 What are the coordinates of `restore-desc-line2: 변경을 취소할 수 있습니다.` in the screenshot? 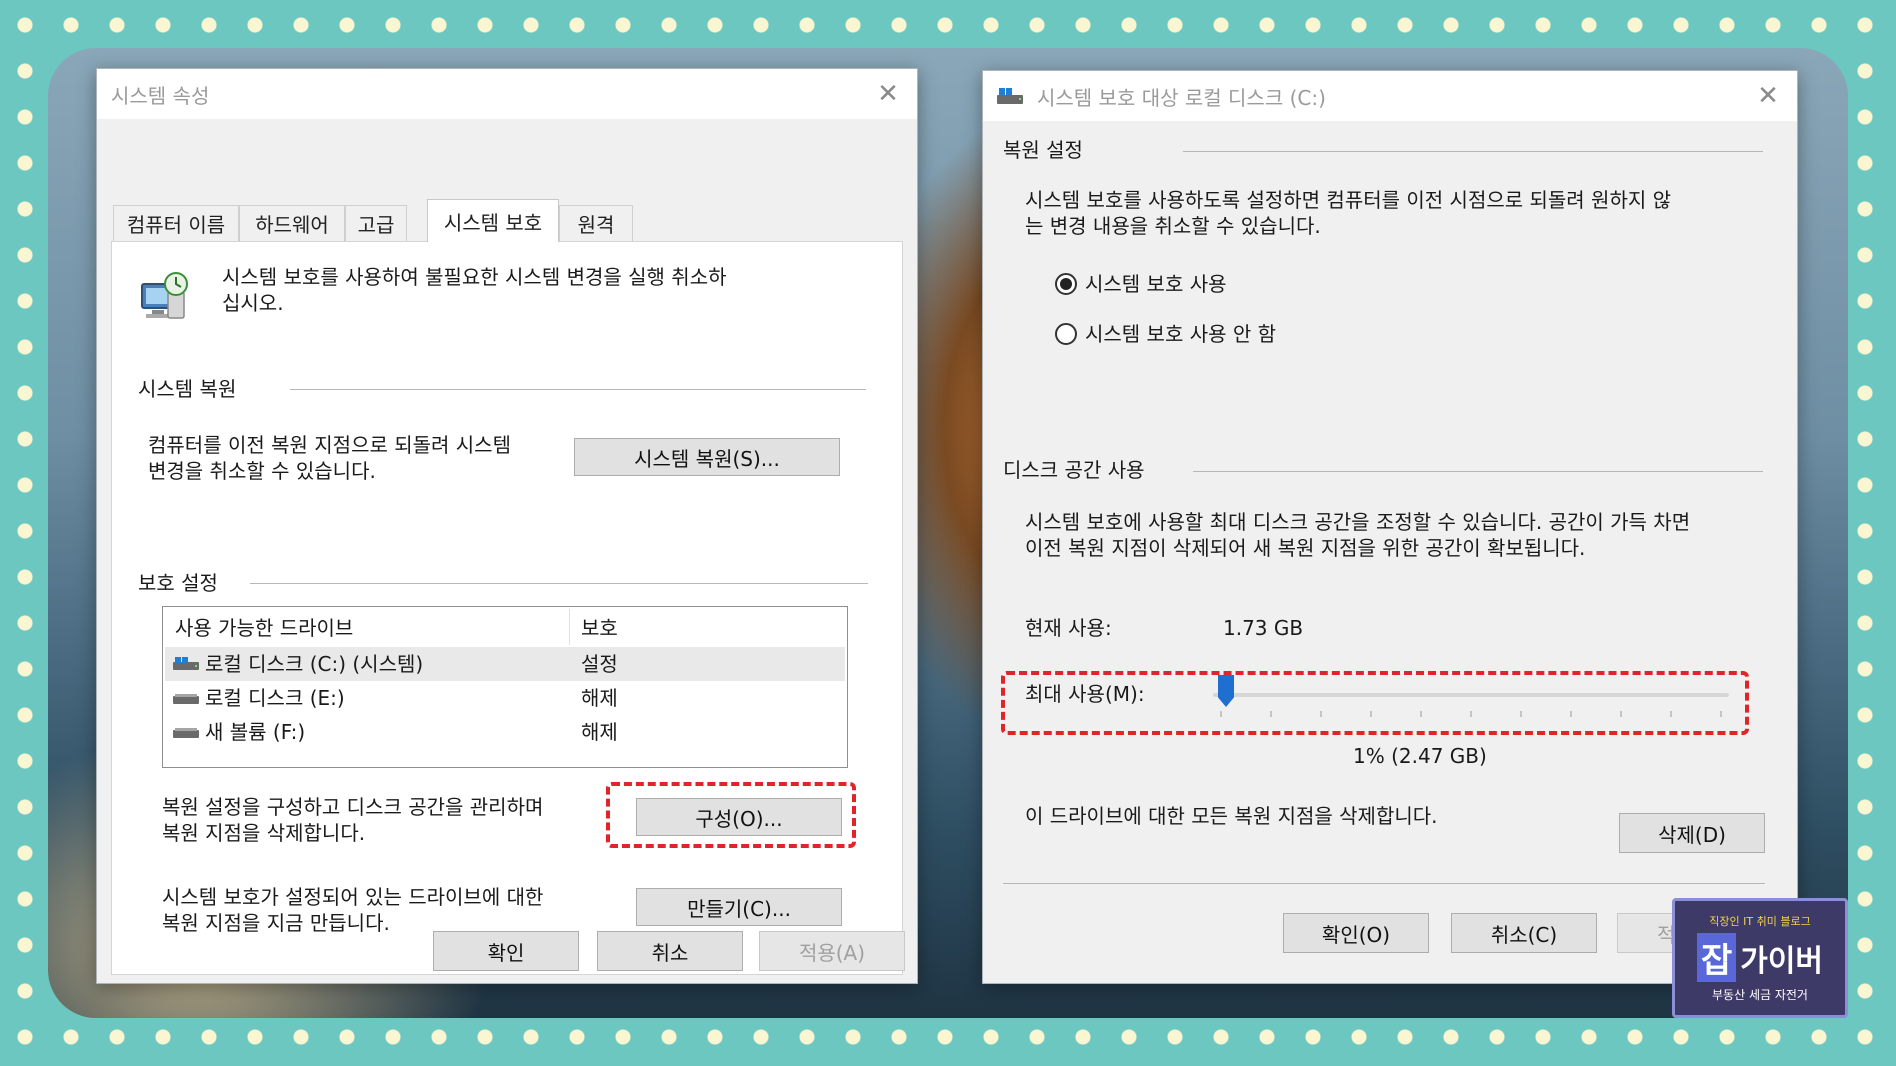 It's located at (262, 471).